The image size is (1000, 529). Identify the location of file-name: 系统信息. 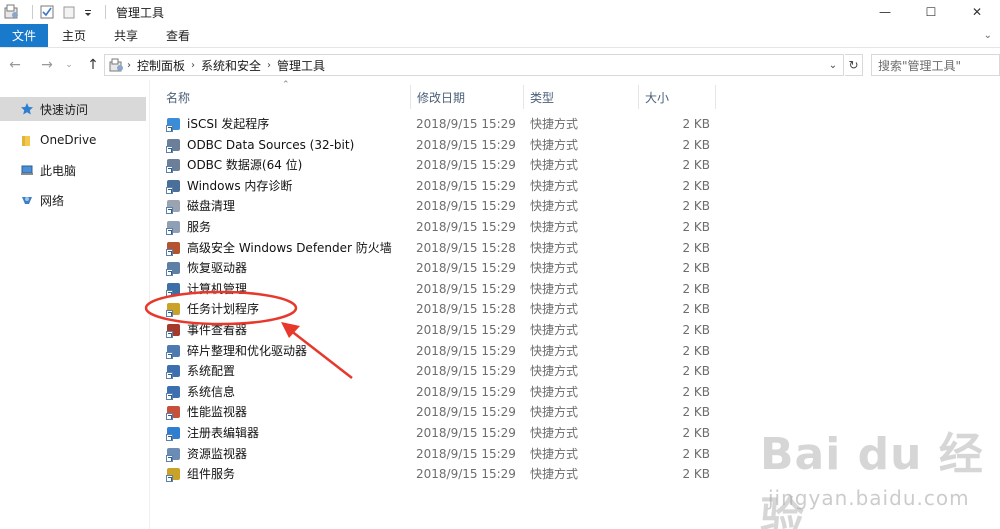
(211, 391).